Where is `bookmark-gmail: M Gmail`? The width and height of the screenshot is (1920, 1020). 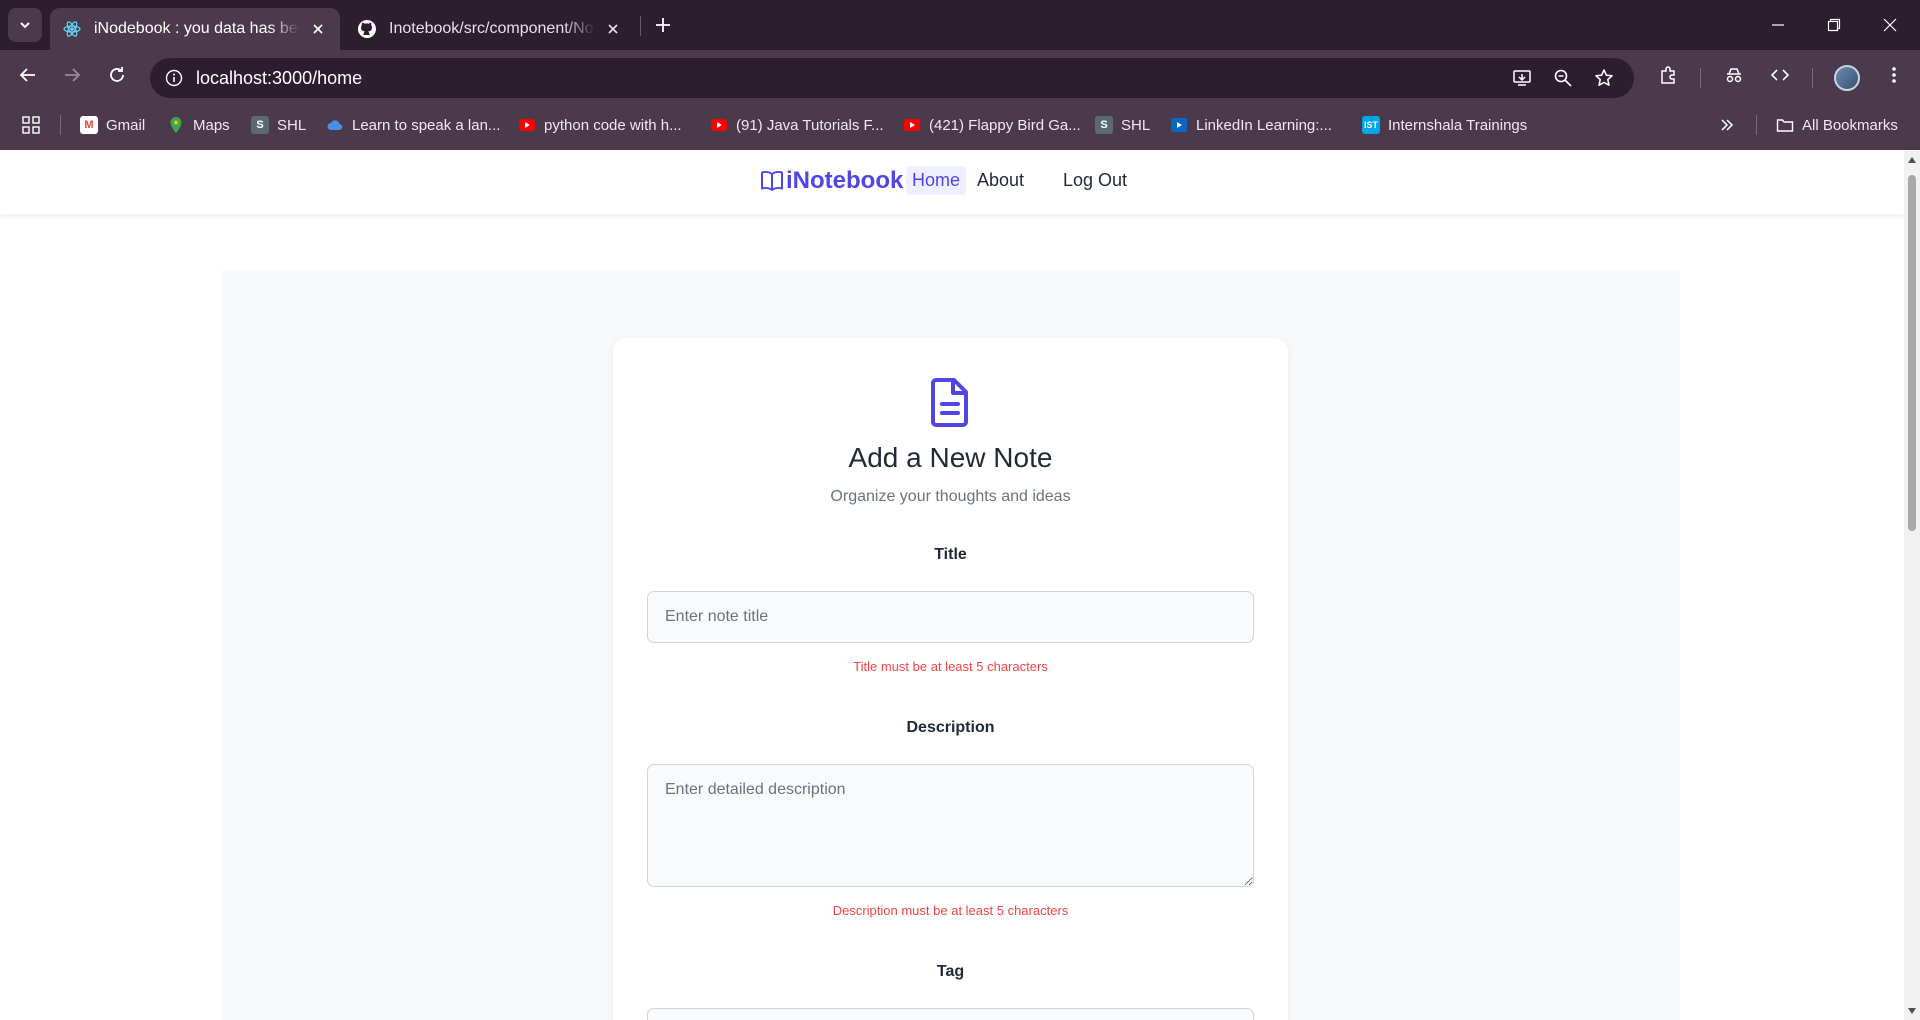
bookmark-gmail: M Gmail is located at coordinates (112, 125).